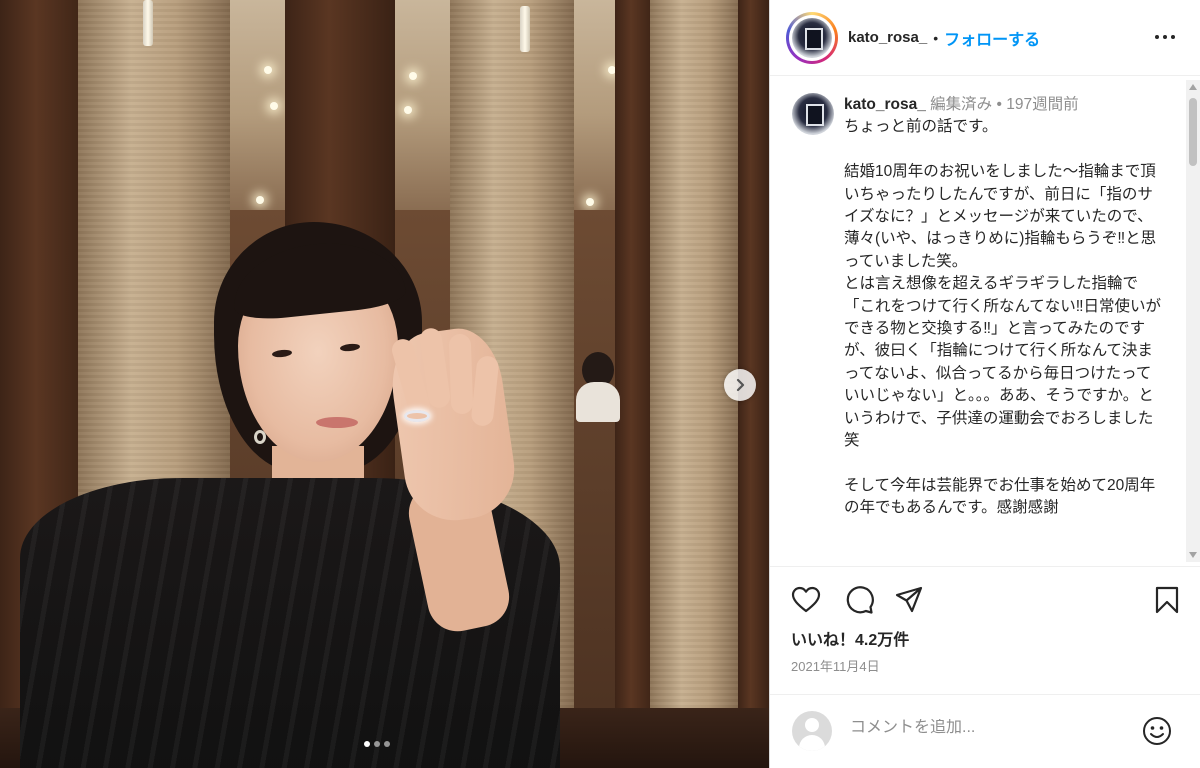 This screenshot has height=768, width=1200. I want to click on scroll-down-arrow, so click(1193, 555).